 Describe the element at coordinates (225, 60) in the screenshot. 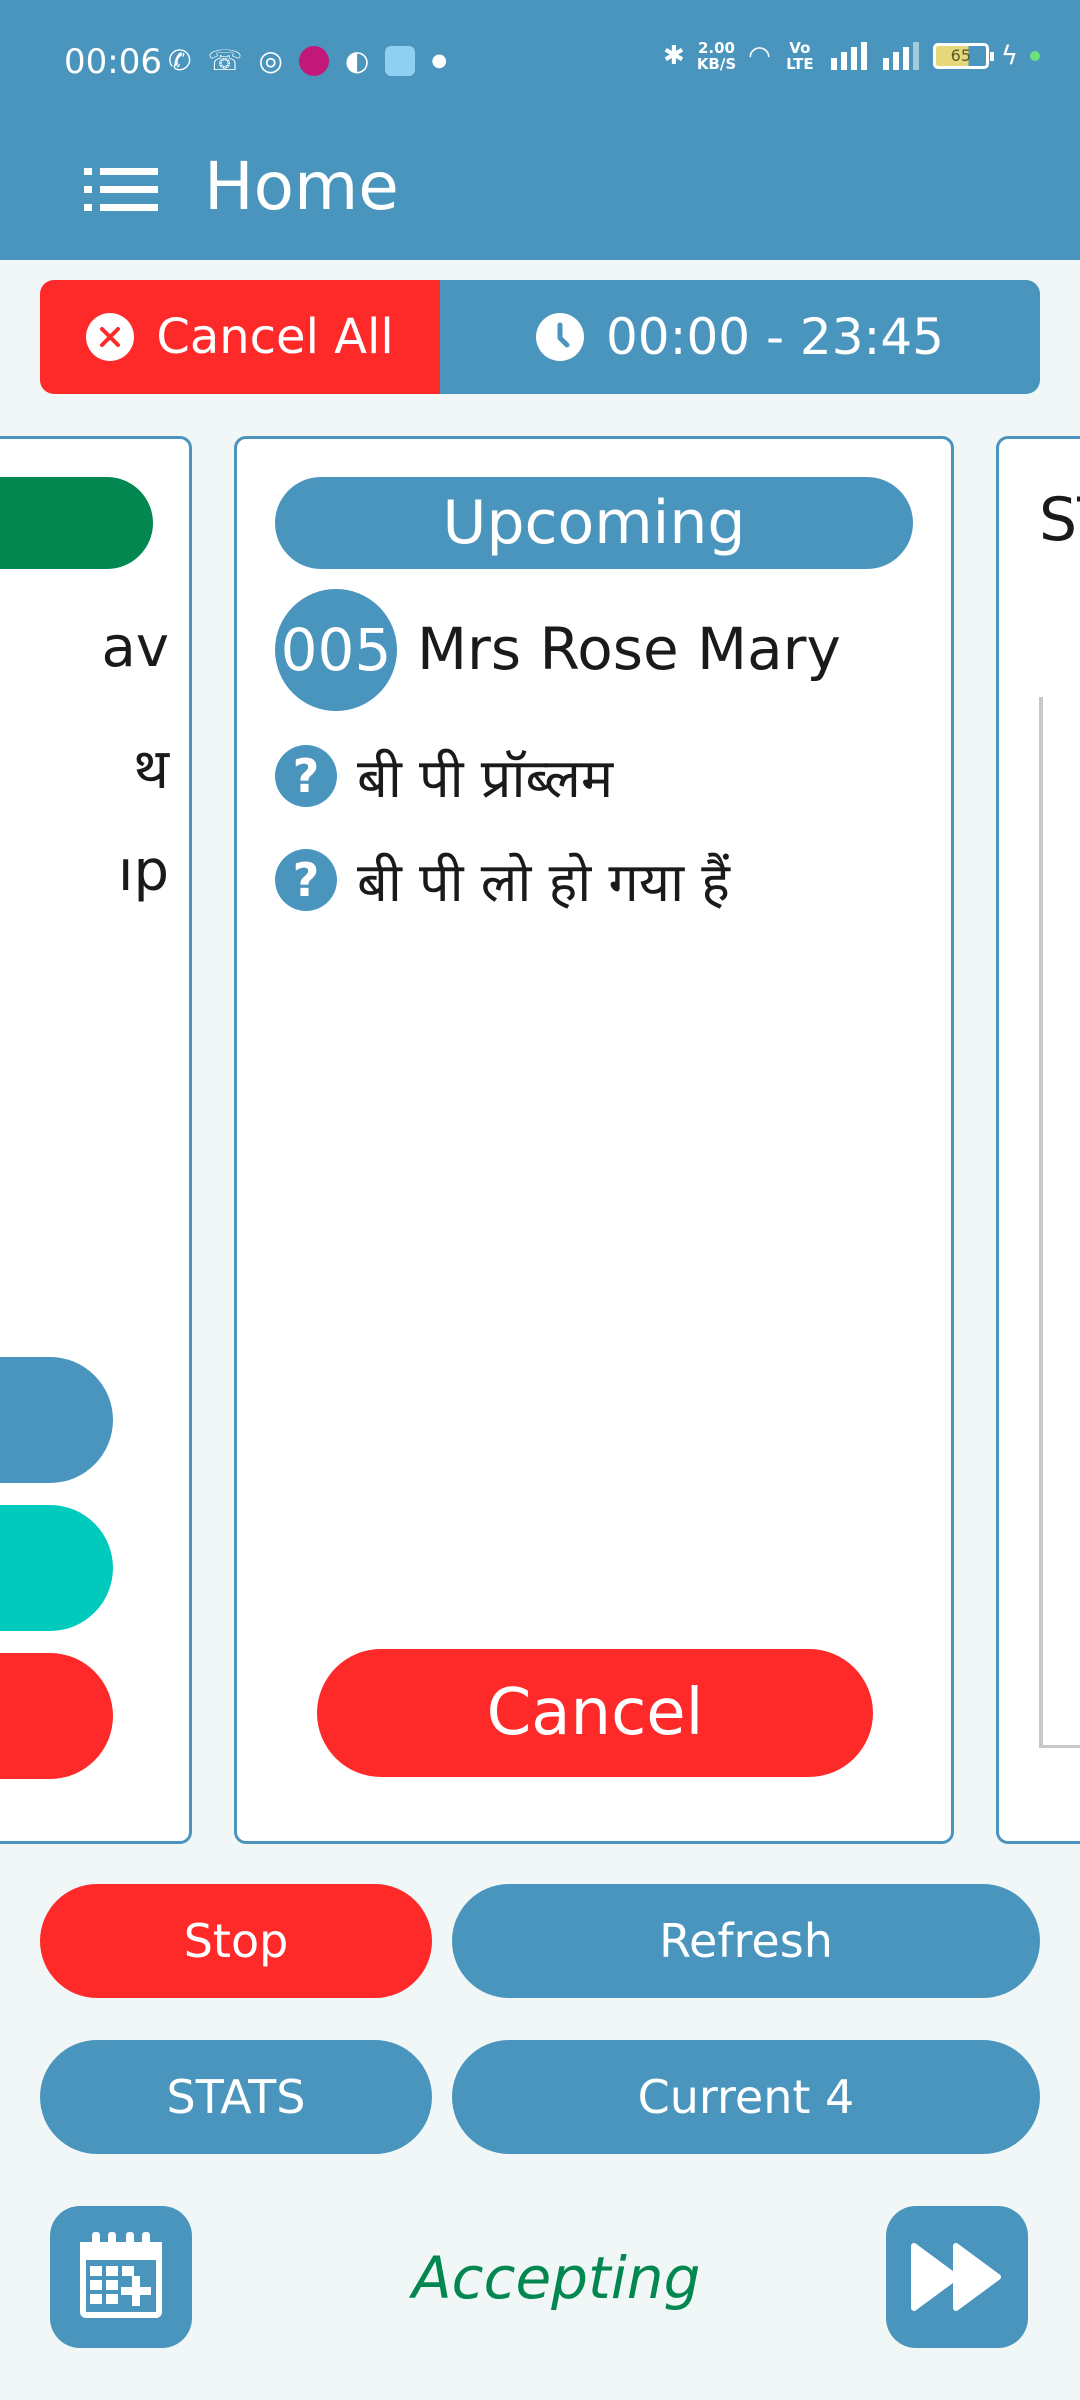

I see `missed-call-icon: ☏` at that location.